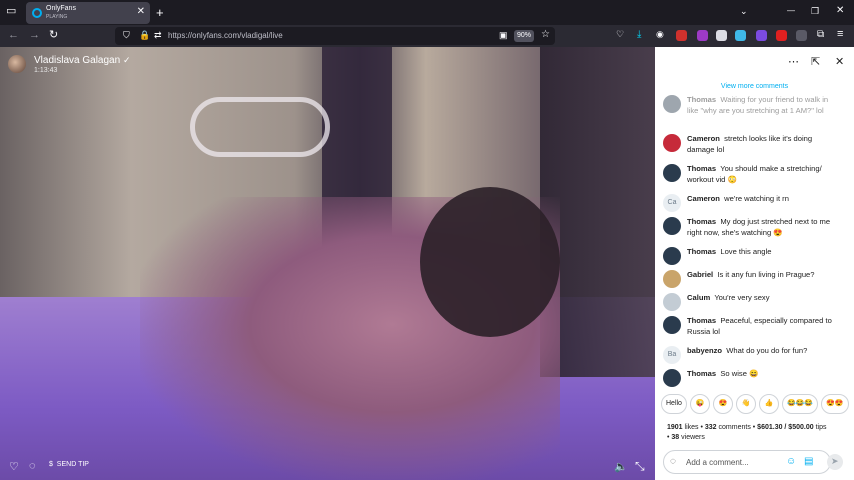 This screenshot has width=854, height=480. I want to click on permissions-icon: ⇄, so click(158, 35).